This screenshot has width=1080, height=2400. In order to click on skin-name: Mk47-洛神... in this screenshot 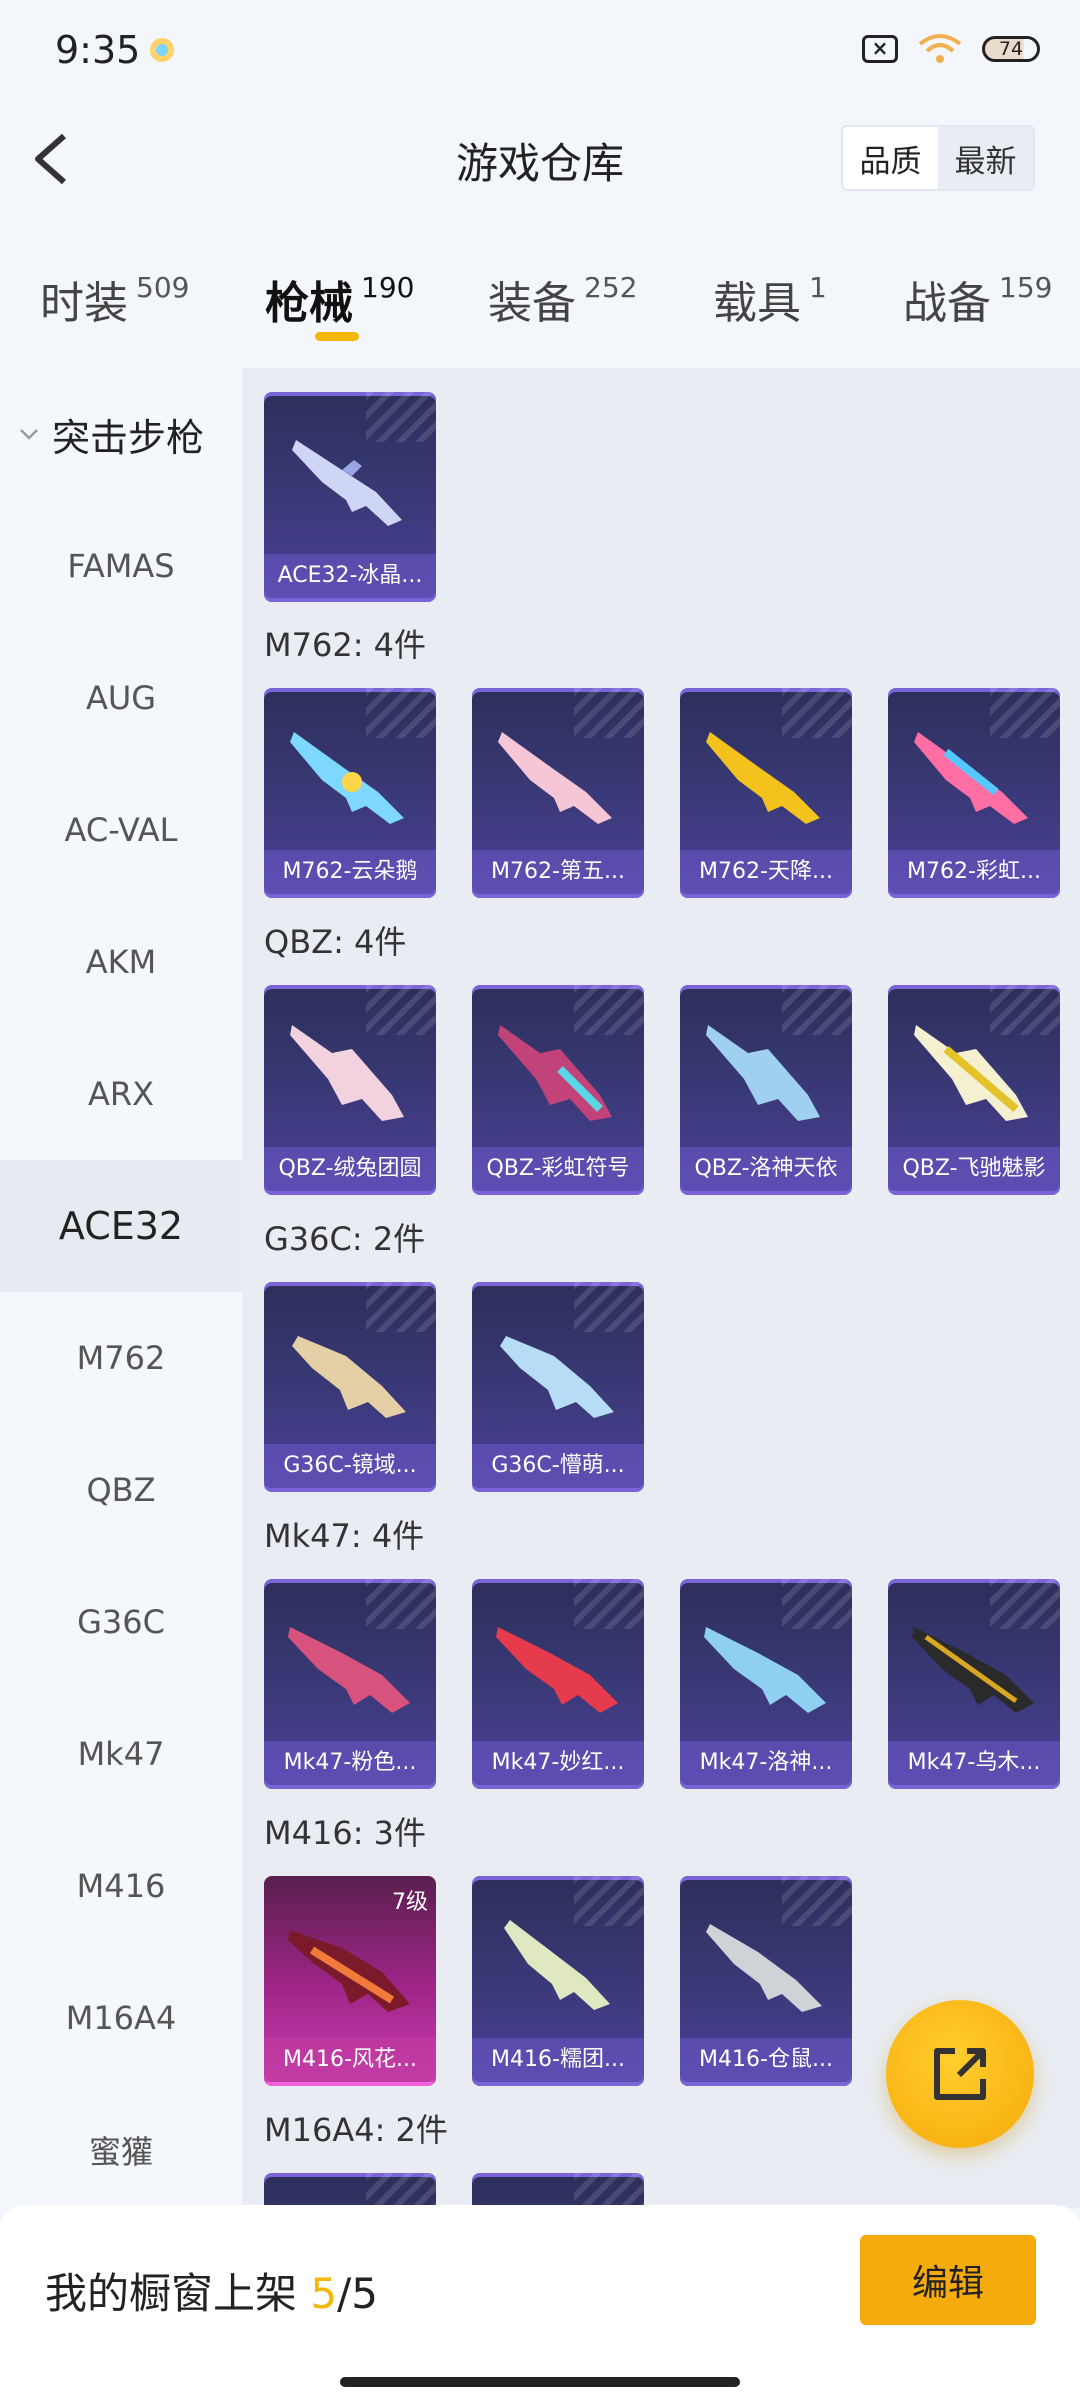, I will do `click(766, 1763)`.